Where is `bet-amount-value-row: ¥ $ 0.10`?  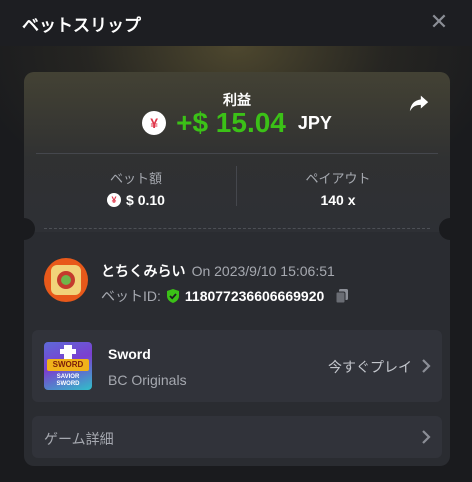 bet-amount-value-row: ¥ $ 0.10 is located at coordinates (136, 200).